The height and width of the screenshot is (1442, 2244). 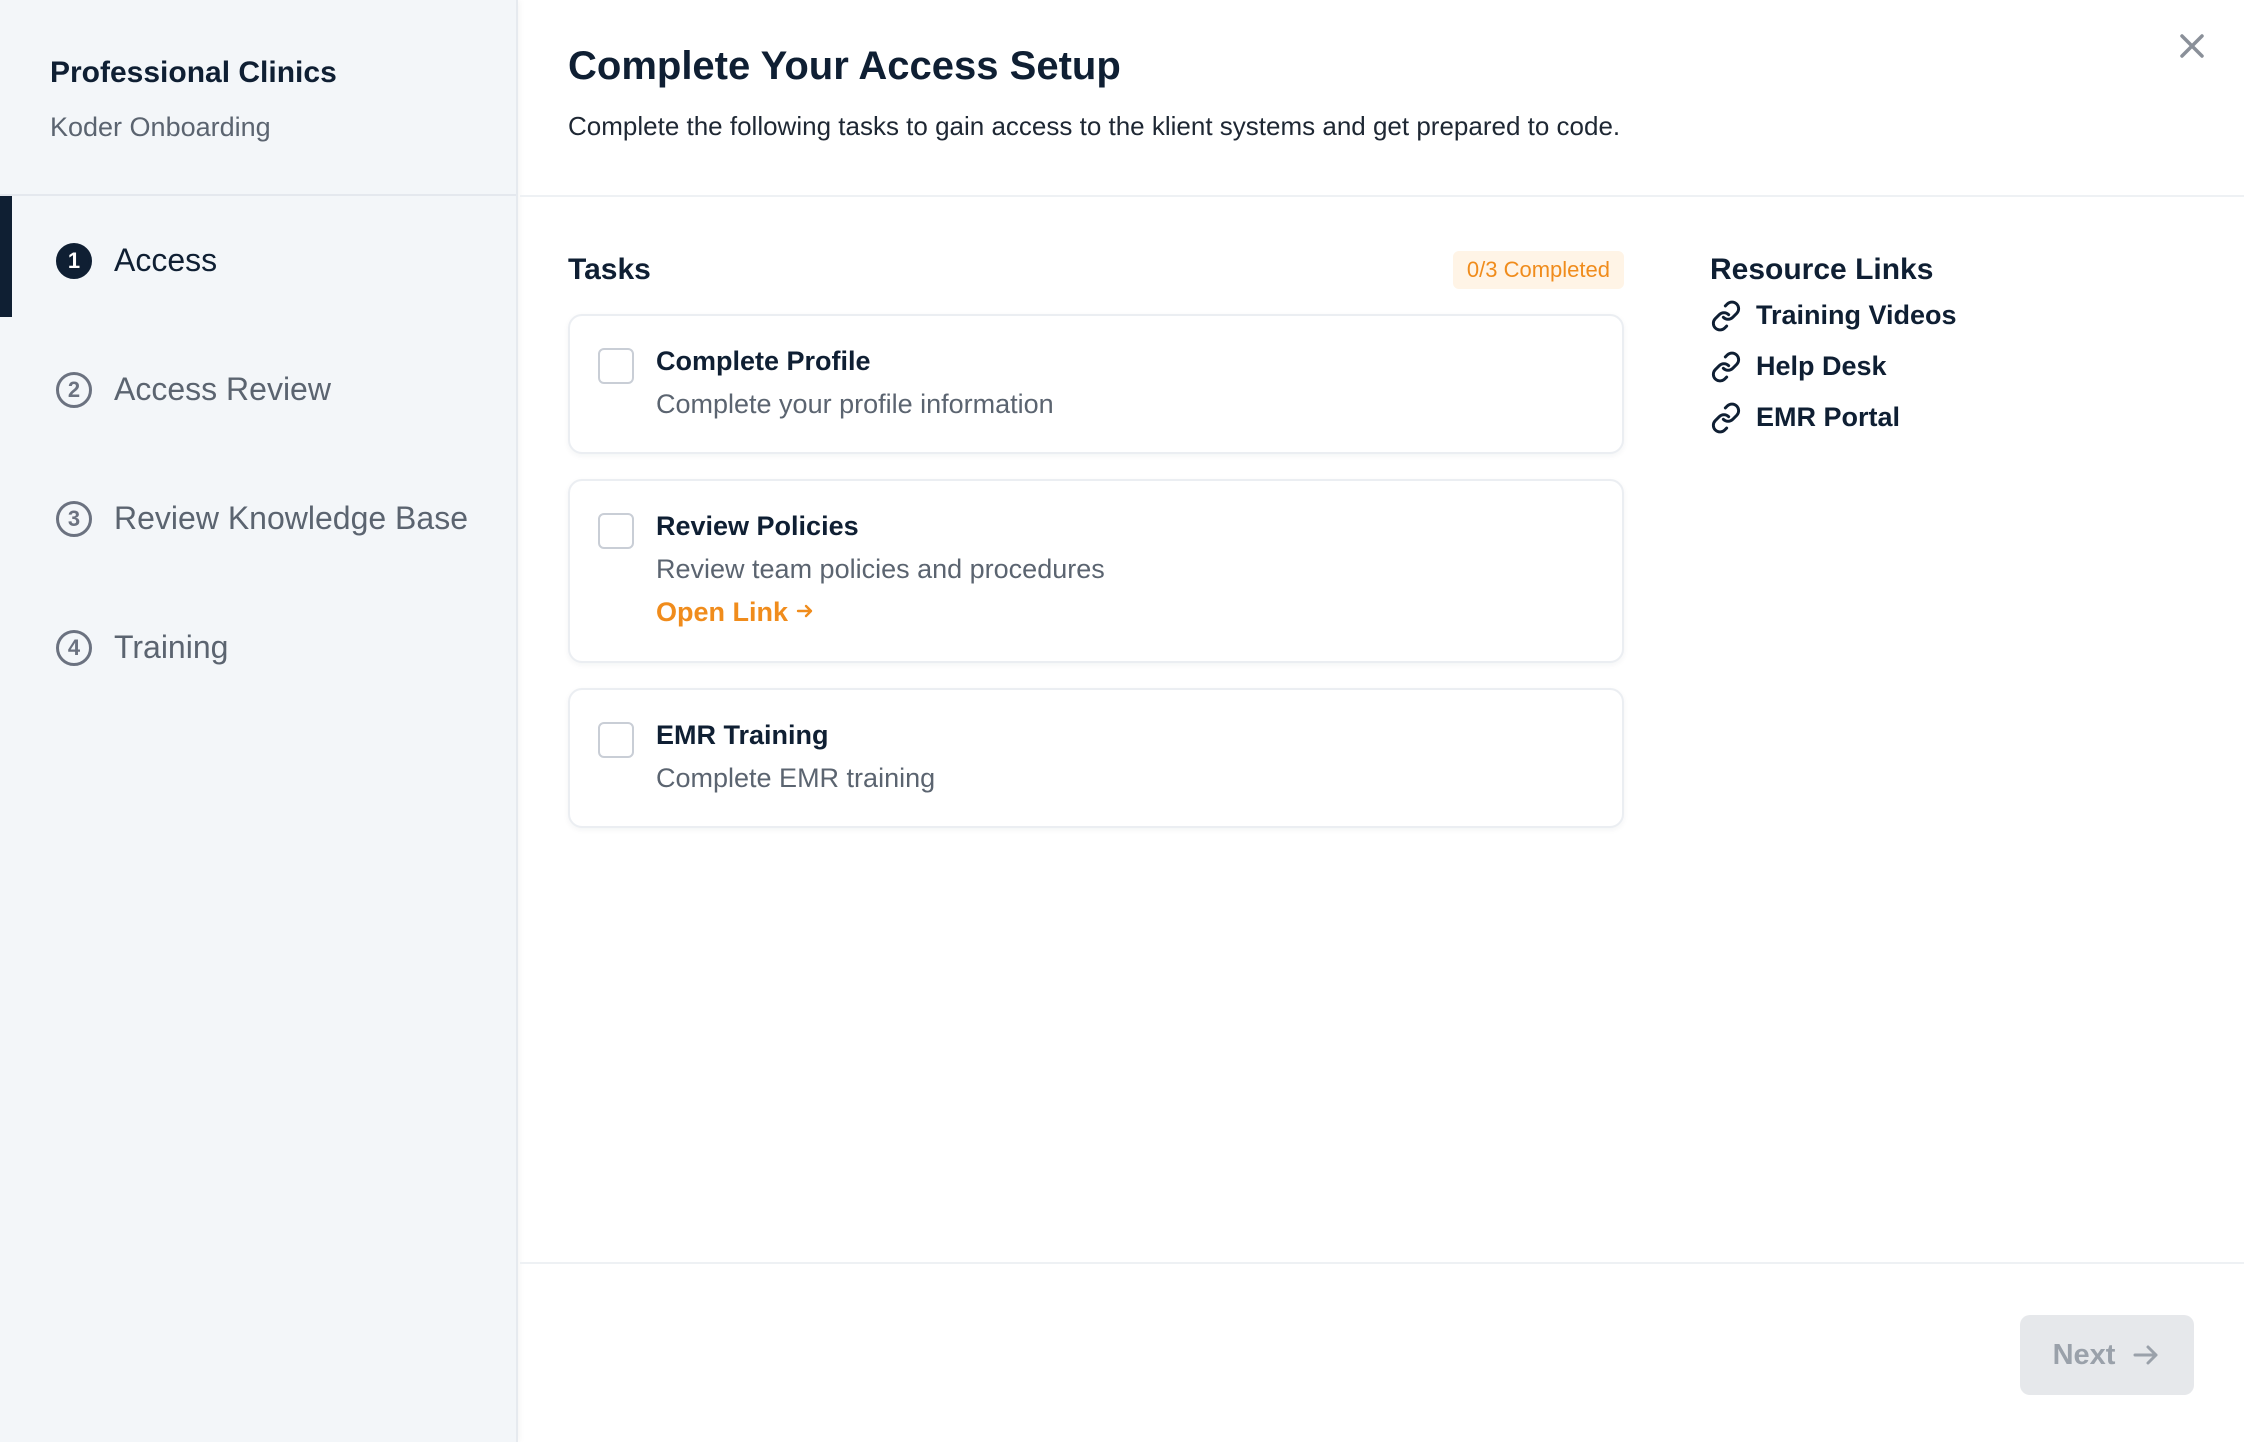 What do you see at coordinates (222, 389) in the screenshot?
I see `step-label: Access Review` at bounding box center [222, 389].